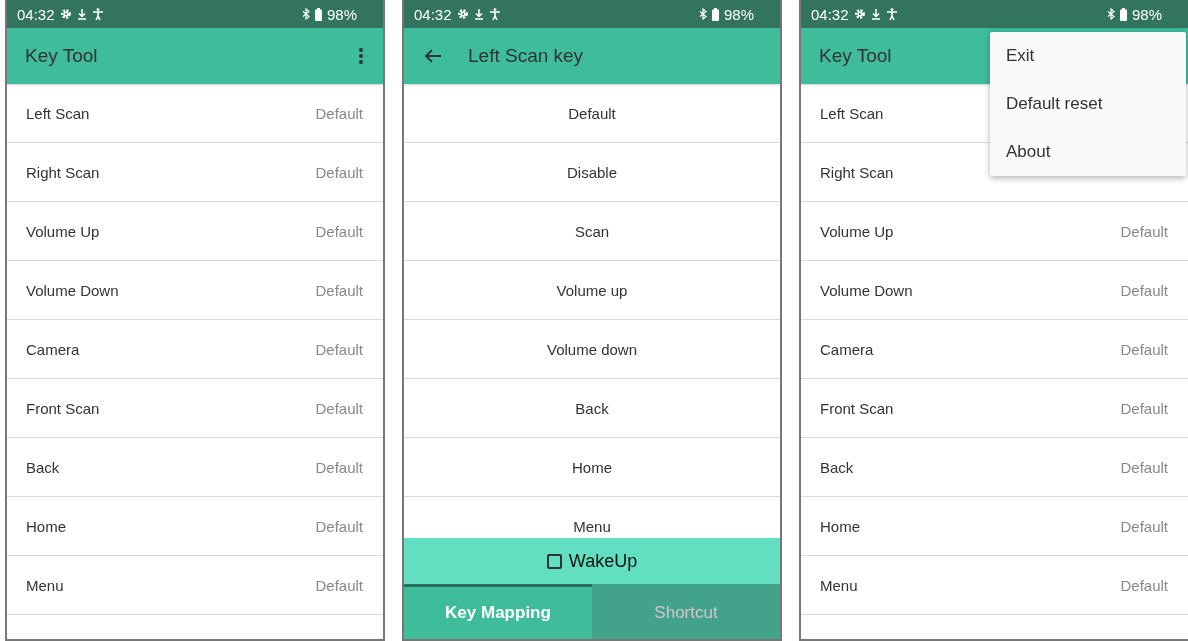  I want to click on option-row: Scan, so click(592, 231).